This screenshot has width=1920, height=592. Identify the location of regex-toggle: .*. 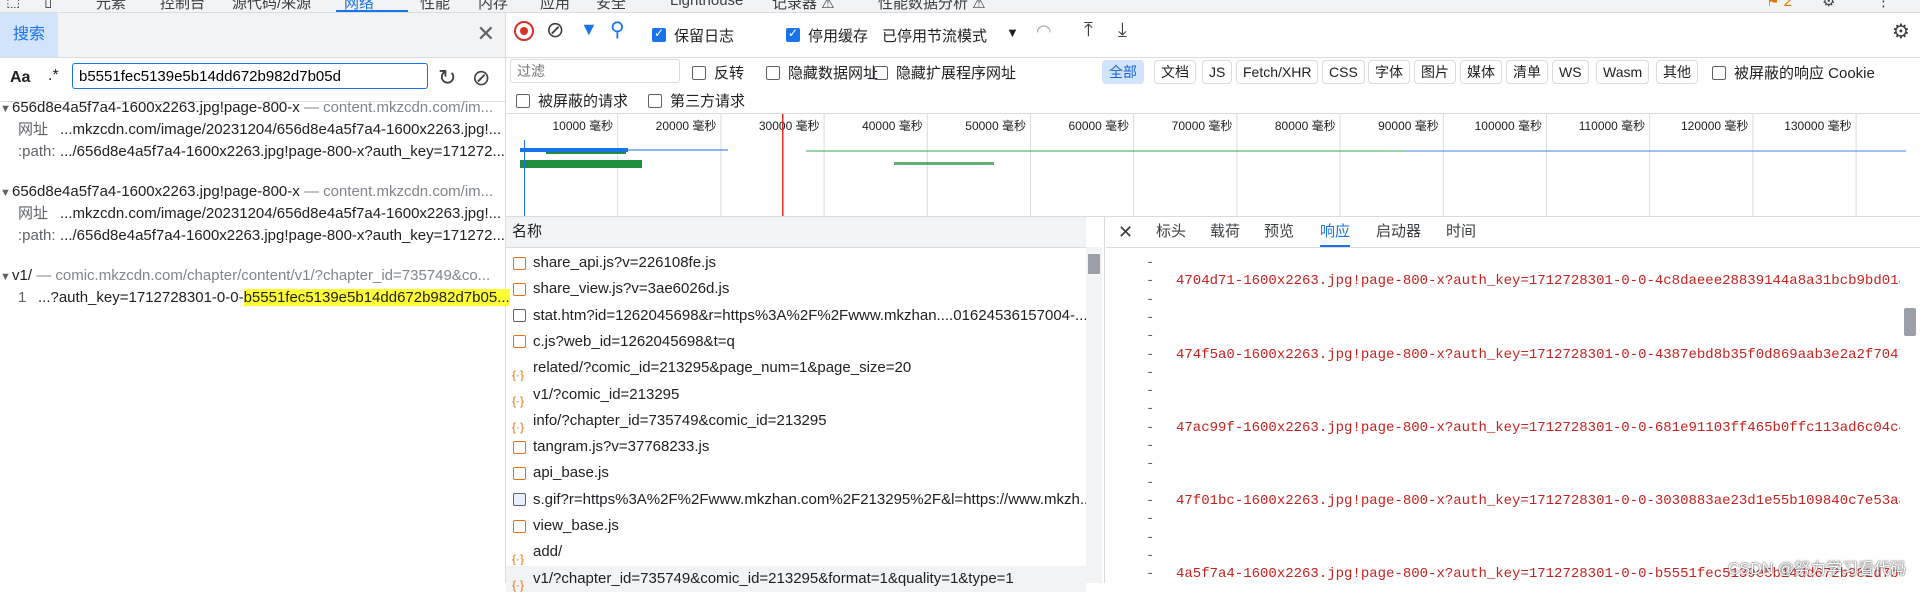
(53, 76).